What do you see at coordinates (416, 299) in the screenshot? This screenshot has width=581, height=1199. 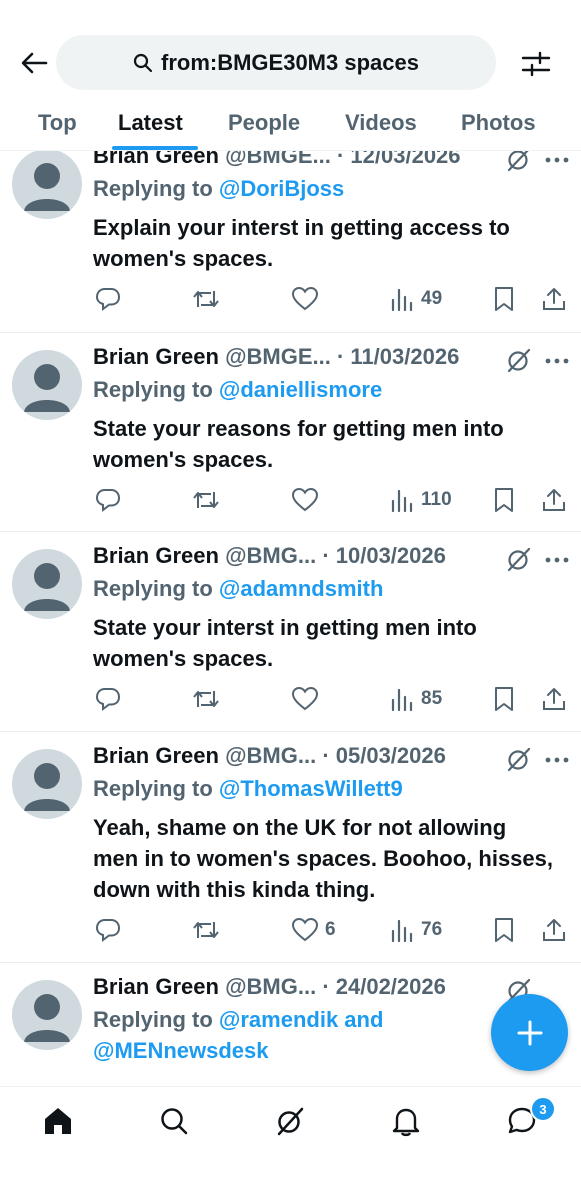 I see `views-button: 49` at bounding box center [416, 299].